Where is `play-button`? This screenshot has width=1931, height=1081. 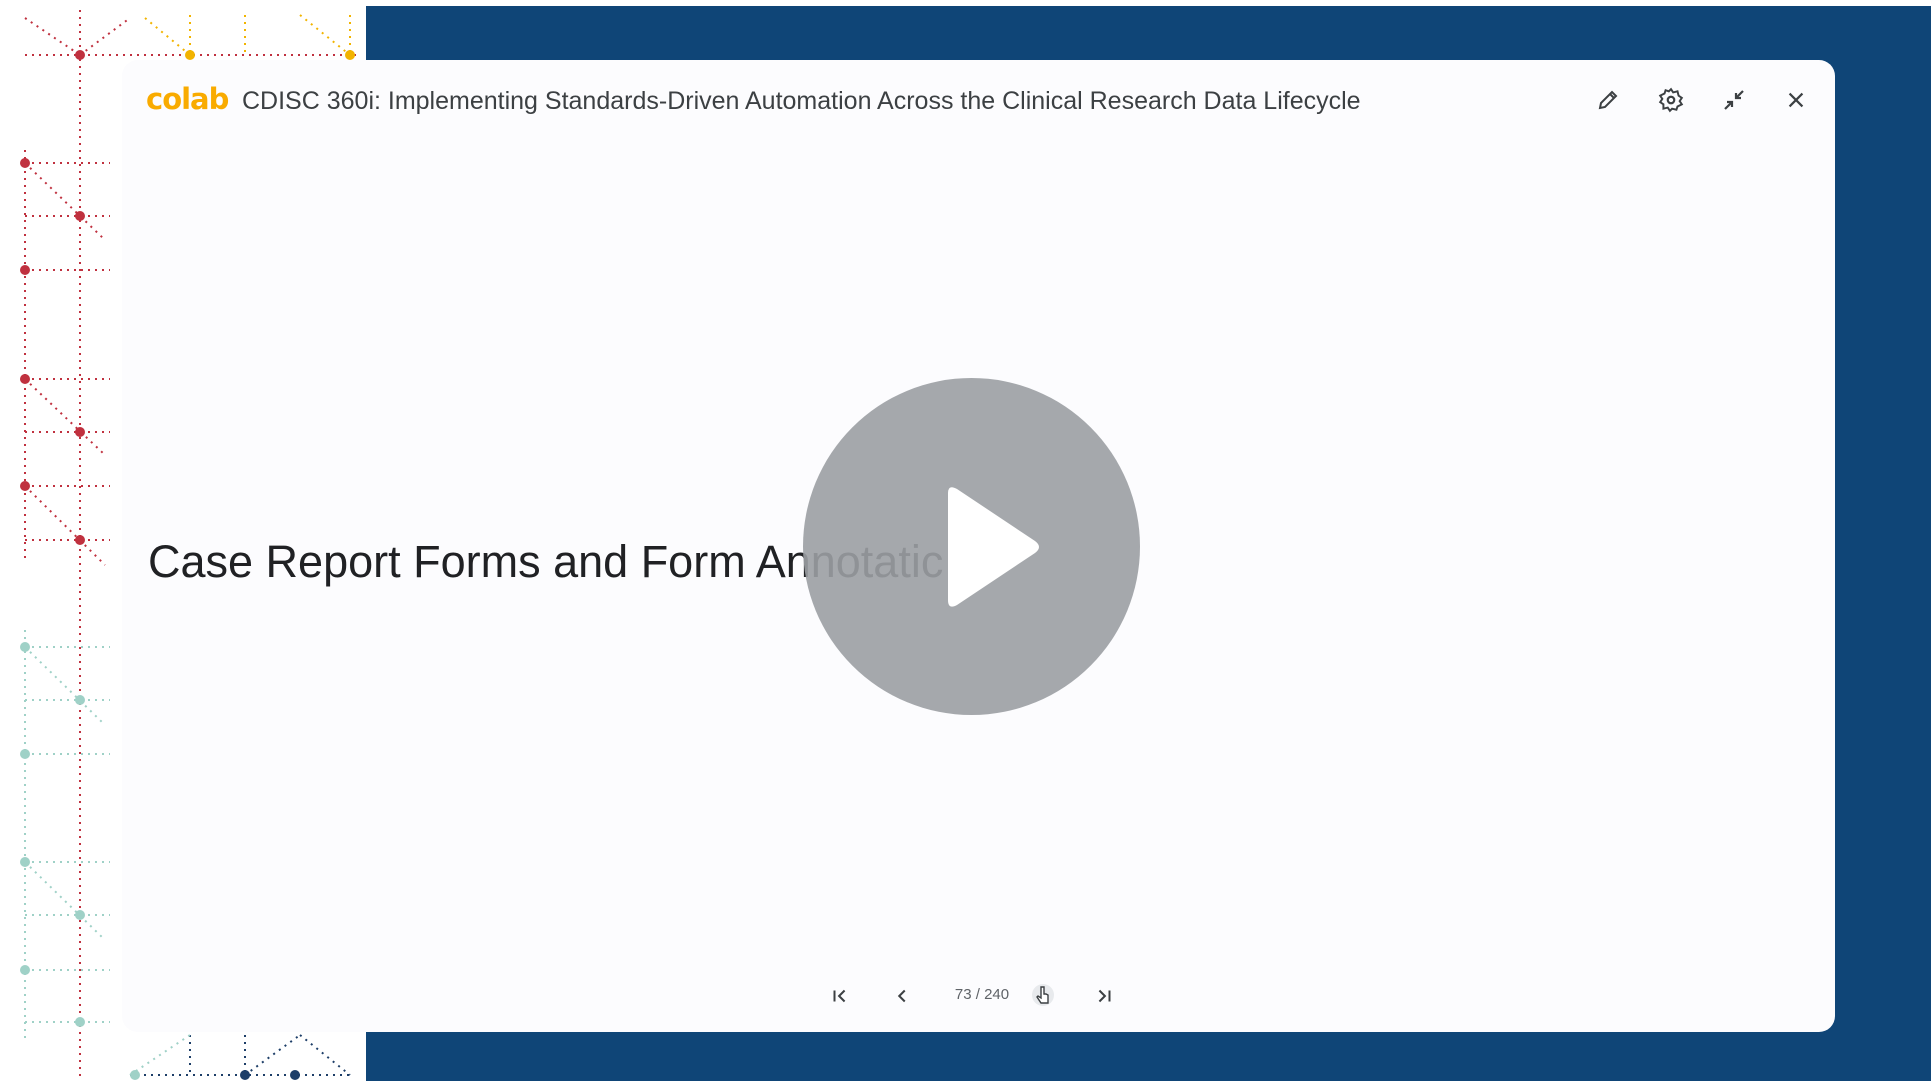
play-button is located at coordinates (971, 546).